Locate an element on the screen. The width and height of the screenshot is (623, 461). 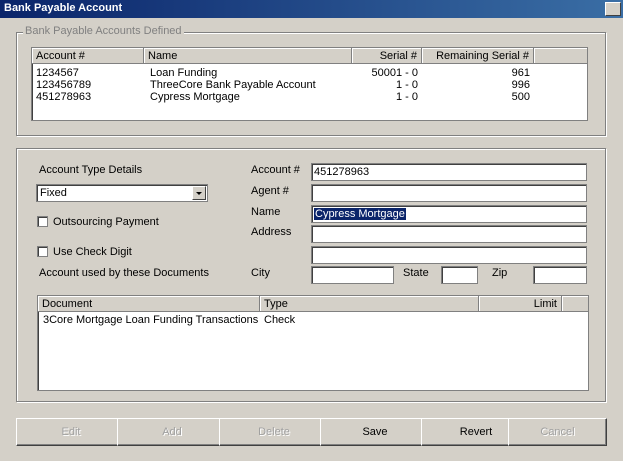
zip-label: Zip is located at coordinates (500, 273).